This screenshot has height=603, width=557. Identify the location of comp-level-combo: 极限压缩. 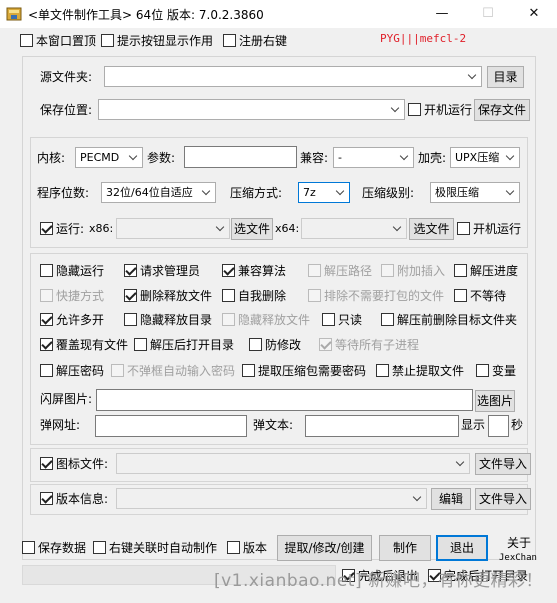
(475, 192).